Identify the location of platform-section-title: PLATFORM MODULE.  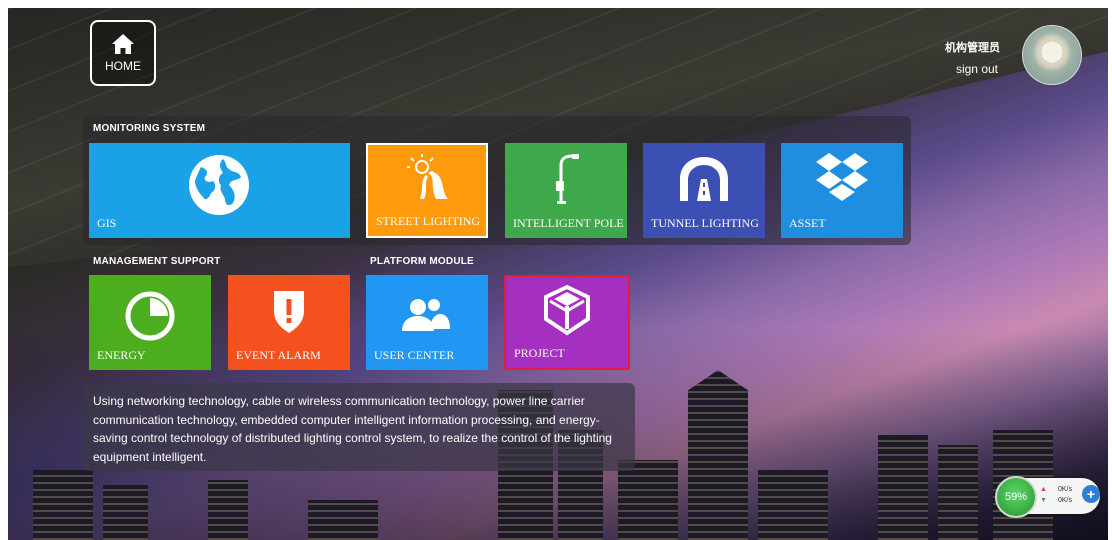
(422, 261).